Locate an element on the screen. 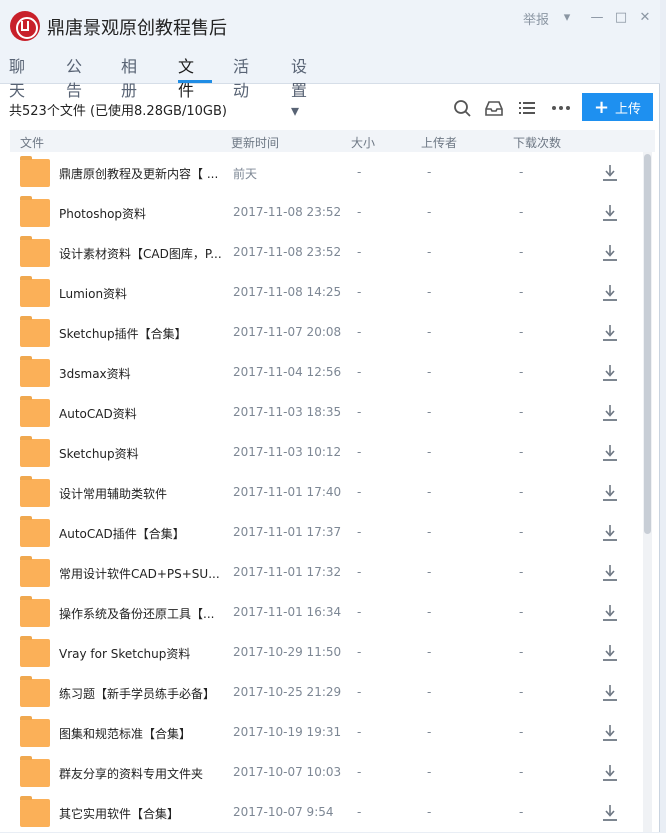  tab-chat: 聊天 is located at coordinates (17, 76).